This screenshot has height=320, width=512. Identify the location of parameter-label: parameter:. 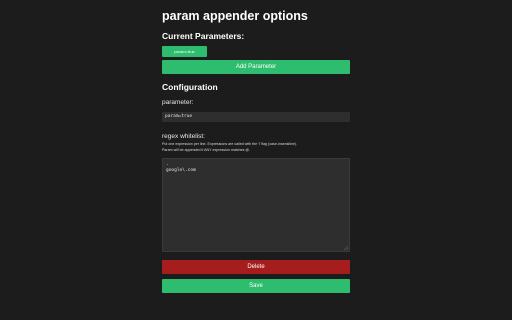
(178, 102).